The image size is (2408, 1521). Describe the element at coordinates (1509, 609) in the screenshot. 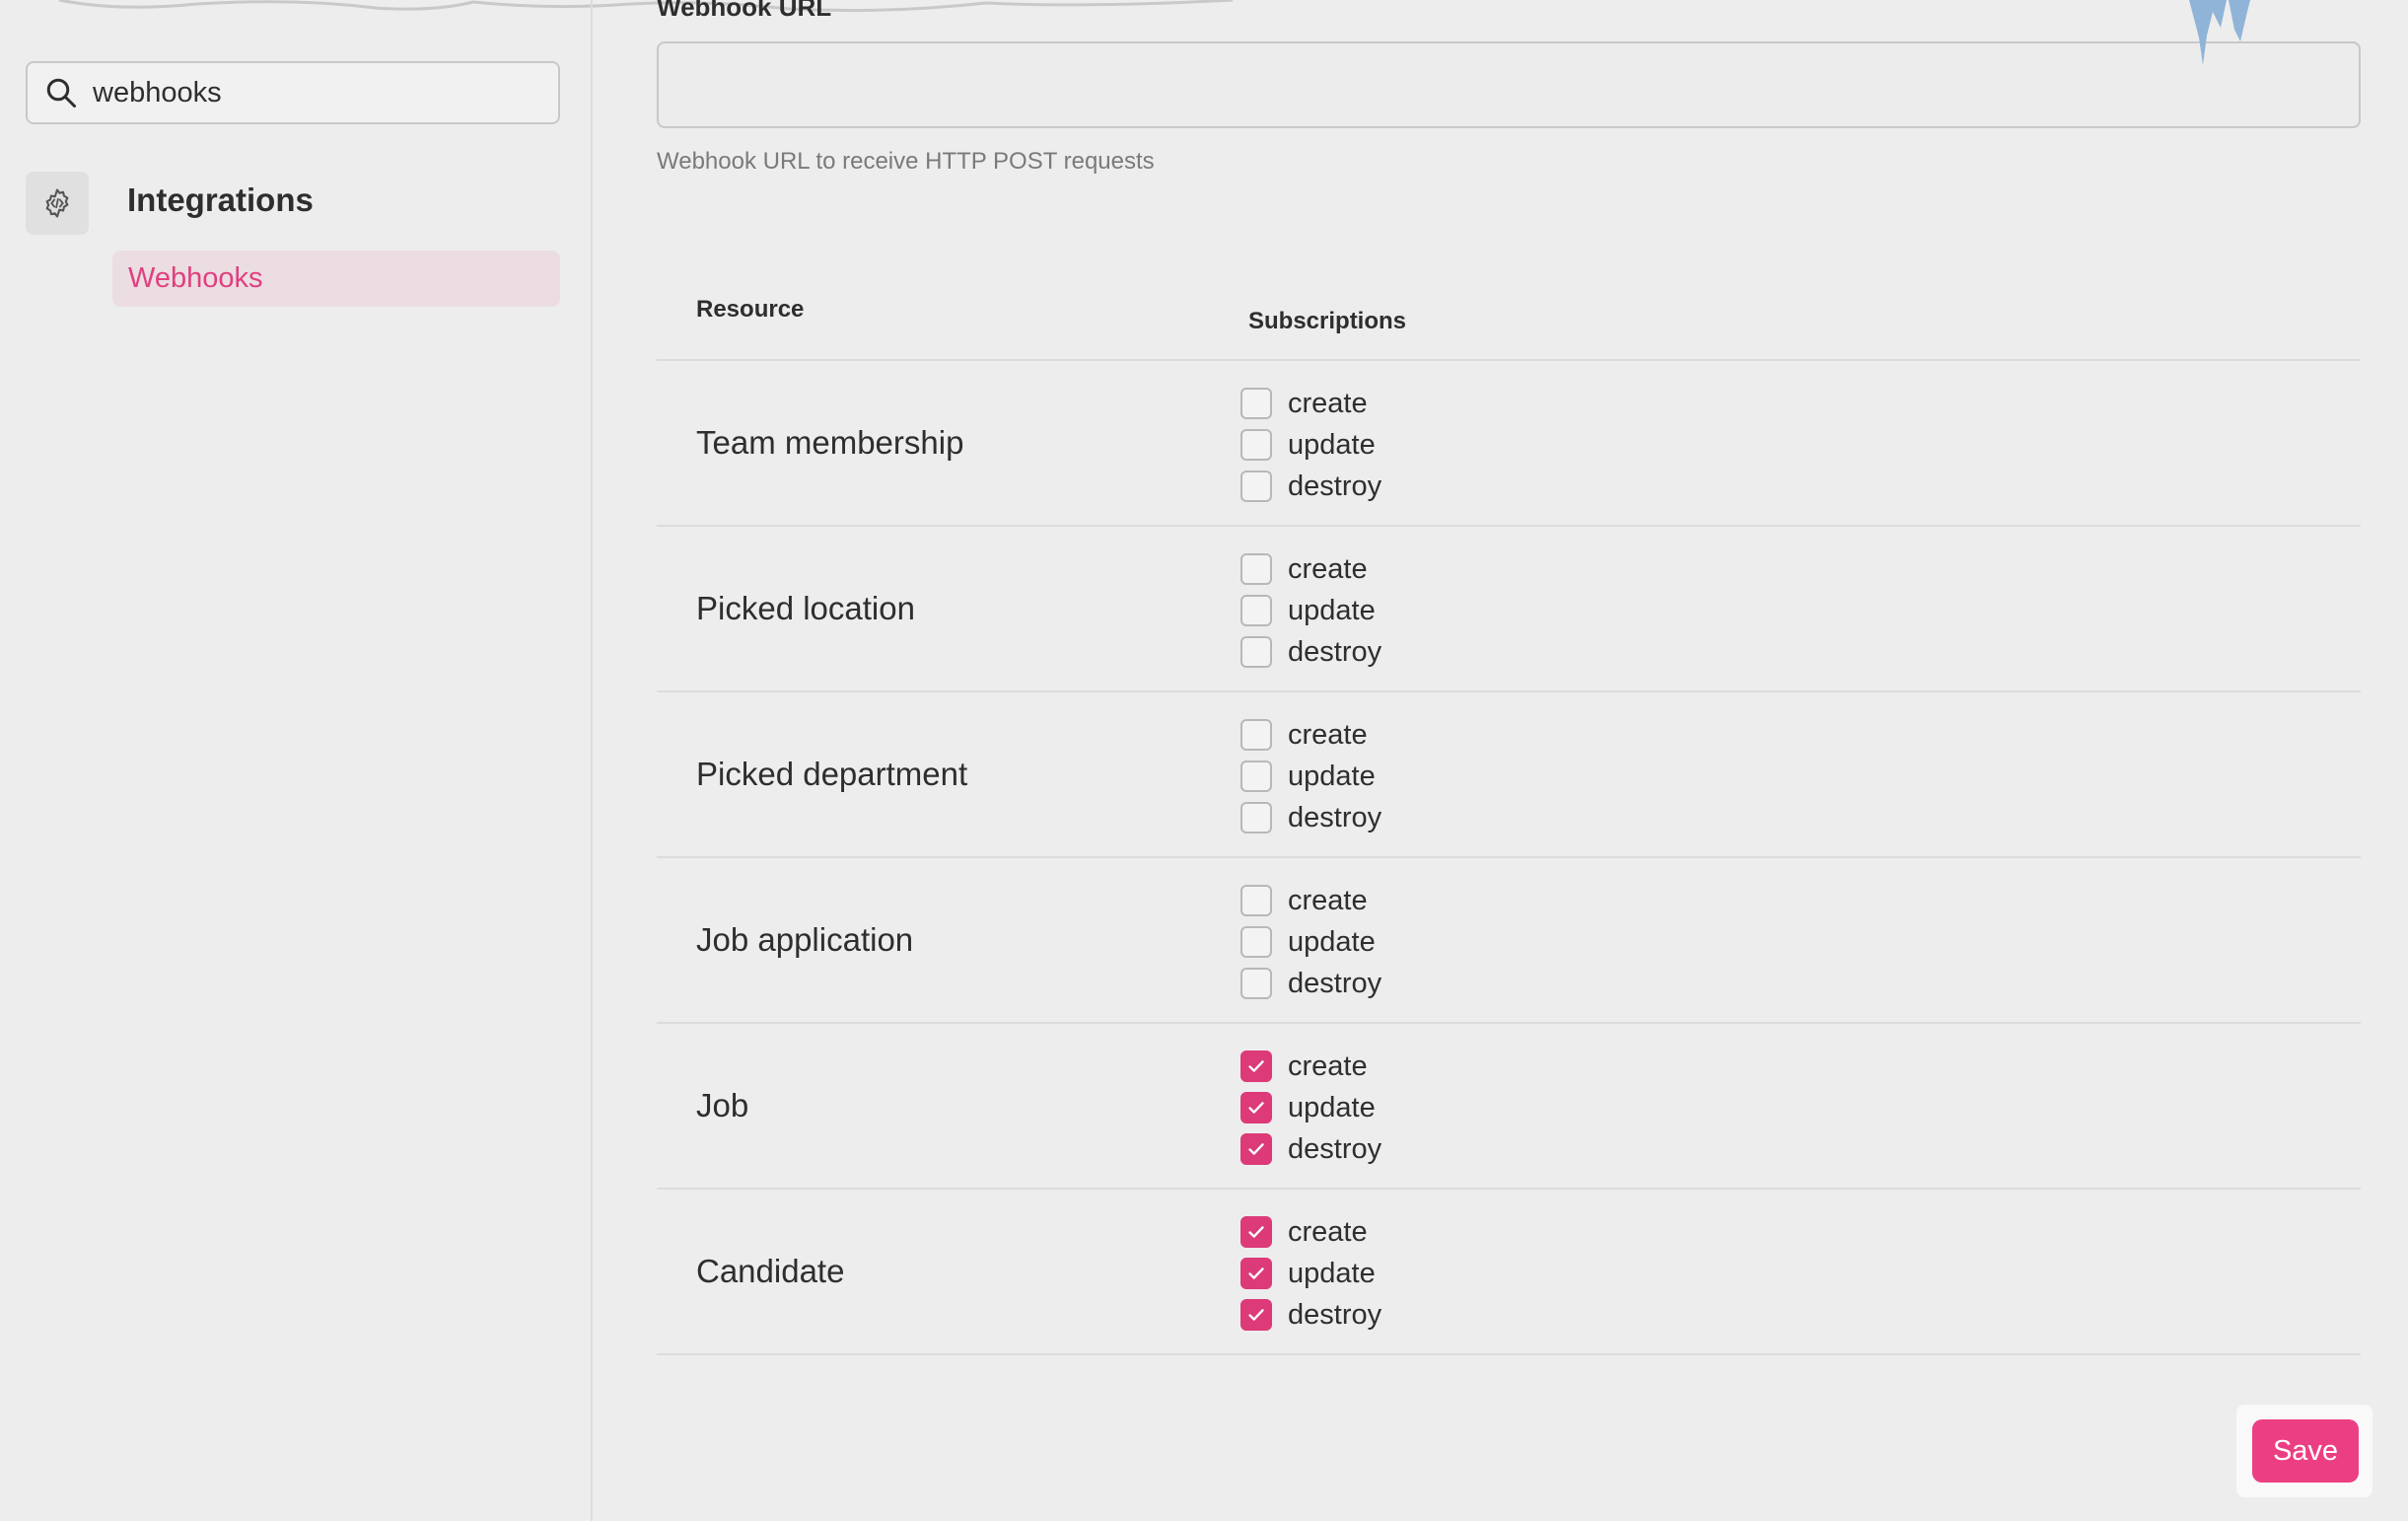

I see `table-row: Picked location create update destroy` at that location.